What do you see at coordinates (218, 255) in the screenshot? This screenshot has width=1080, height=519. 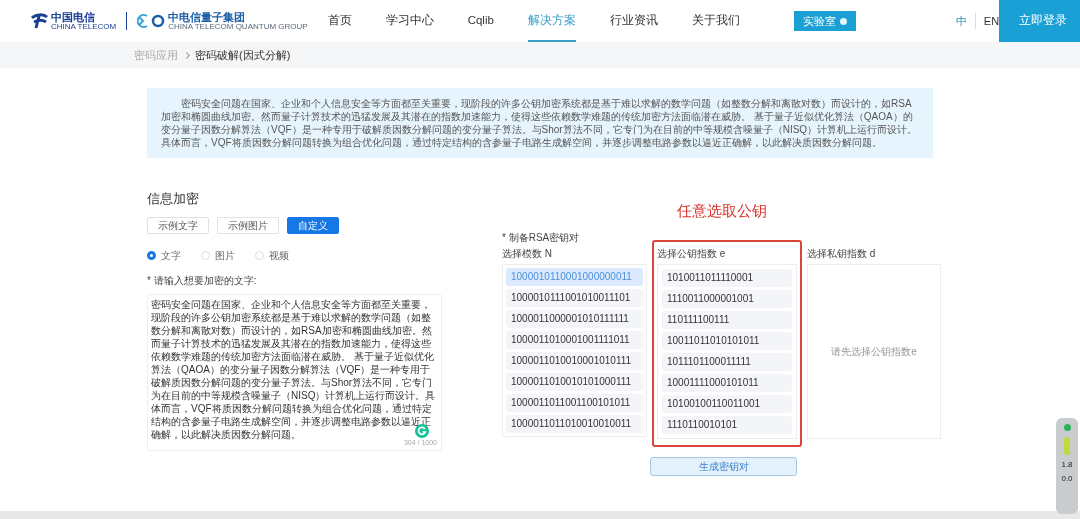 I see `type-radio: 图片` at bounding box center [218, 255].